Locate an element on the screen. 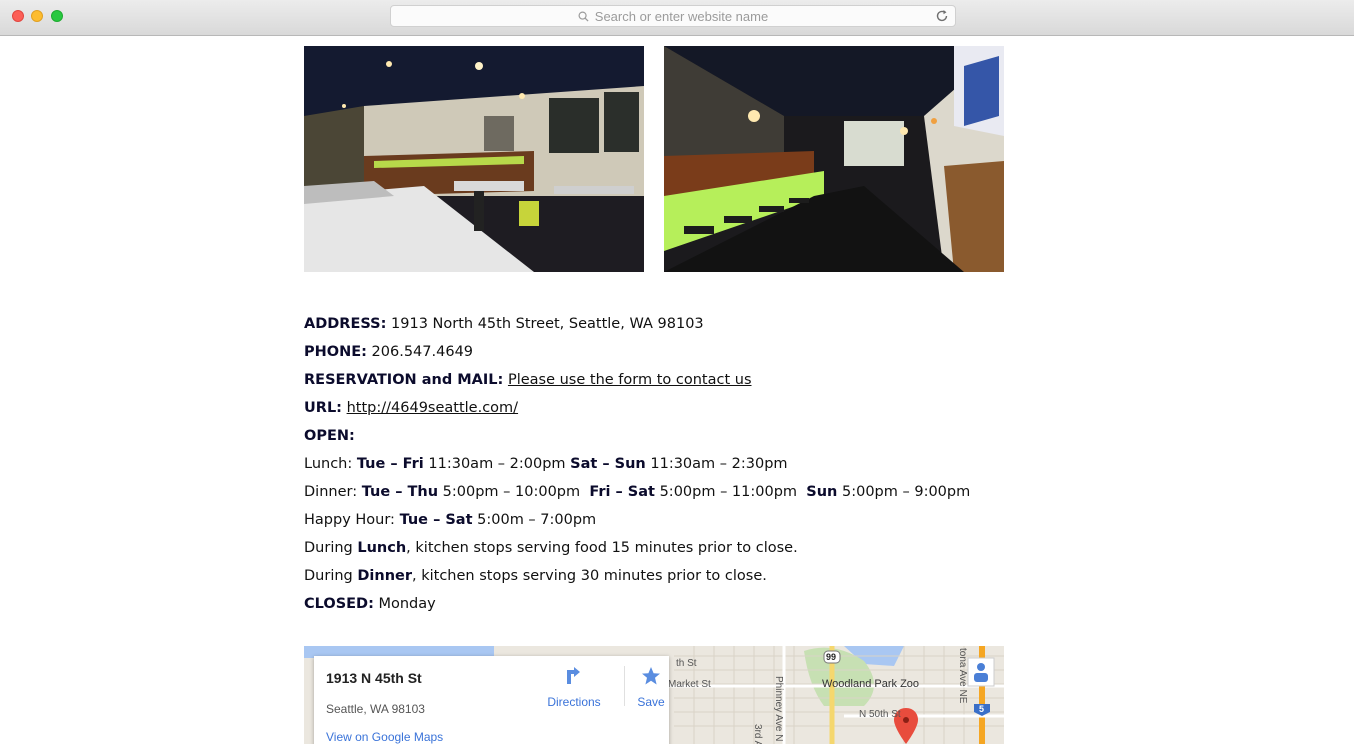 This screenshot has height=744, width=1354. address-bar: Search or enter website name is located at coordinates (673, 16).